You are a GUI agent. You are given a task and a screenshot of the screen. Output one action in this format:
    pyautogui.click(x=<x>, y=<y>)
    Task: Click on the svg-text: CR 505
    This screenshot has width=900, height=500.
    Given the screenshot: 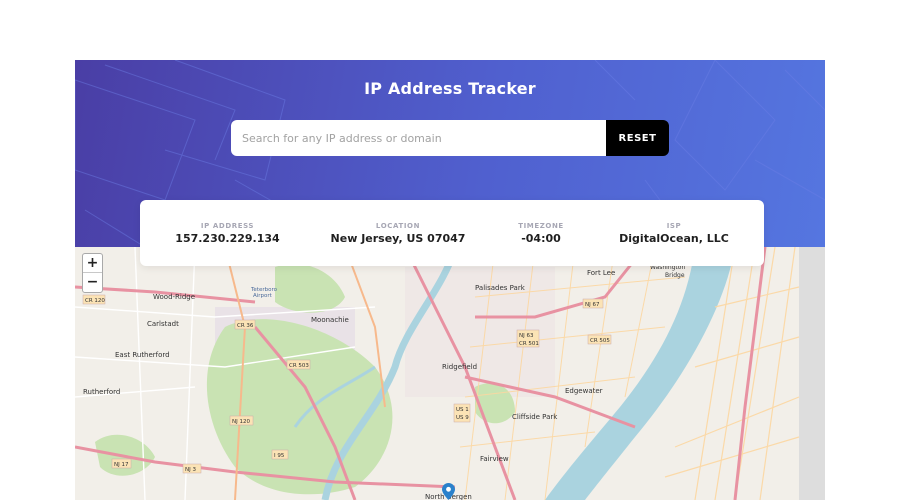 What is the action you would take?
    pyautogui.click(x=600, y=341)
    